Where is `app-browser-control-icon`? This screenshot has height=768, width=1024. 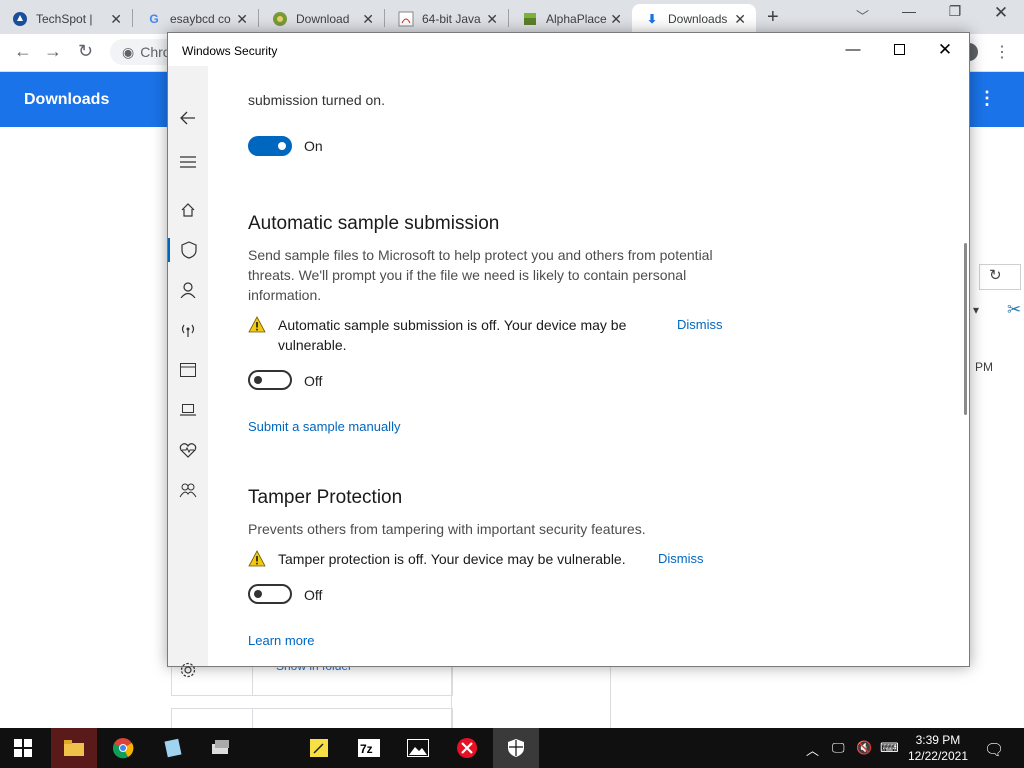 app-browser-control-icon is located at coordinates (188, 370).